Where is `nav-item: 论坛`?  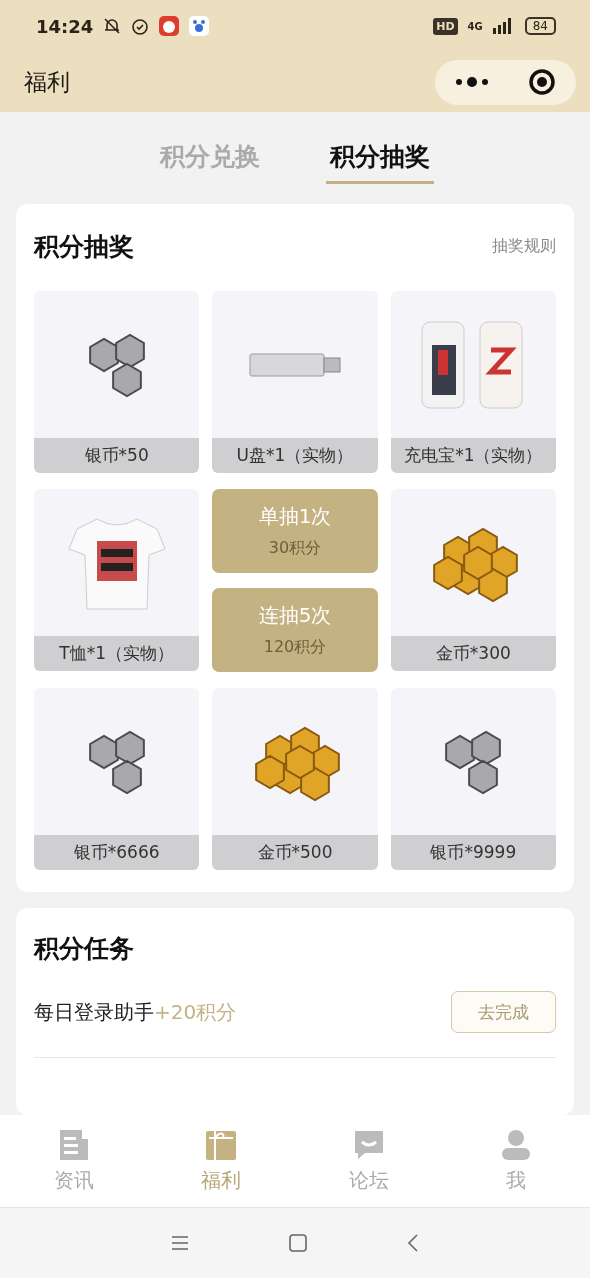 nav-item: 论坛 is located at coordinates (369, 1161).